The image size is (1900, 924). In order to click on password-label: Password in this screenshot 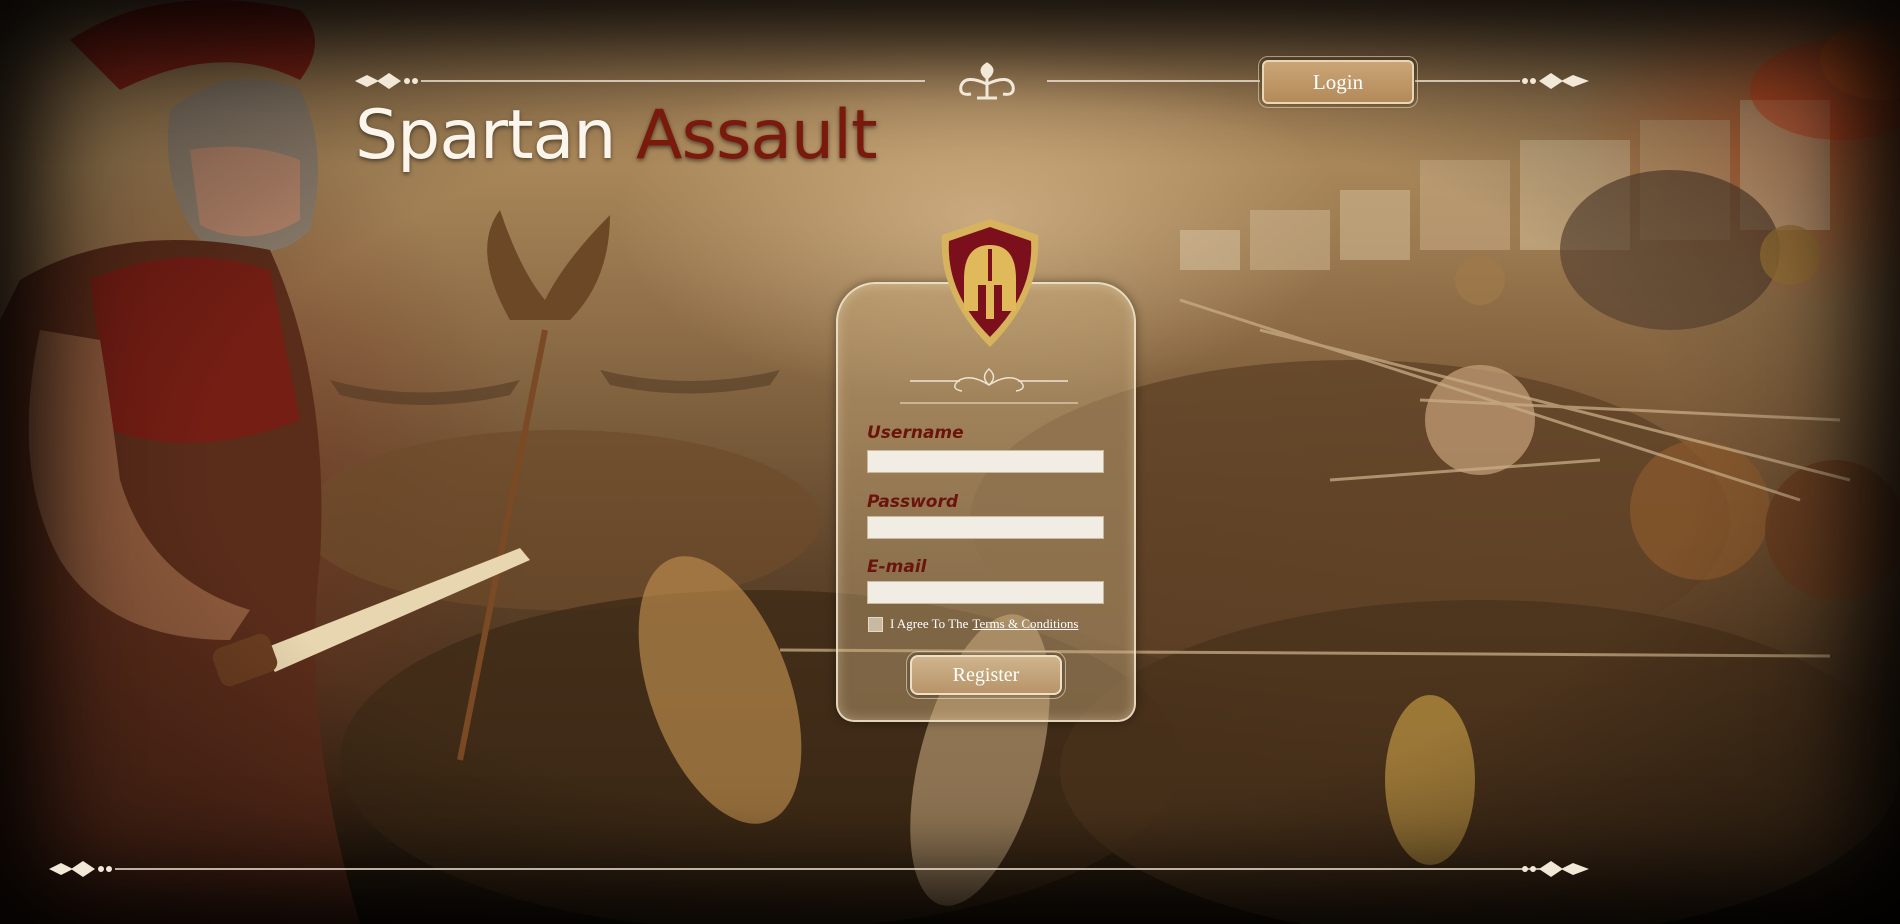, I will do `click(913, 502)`.